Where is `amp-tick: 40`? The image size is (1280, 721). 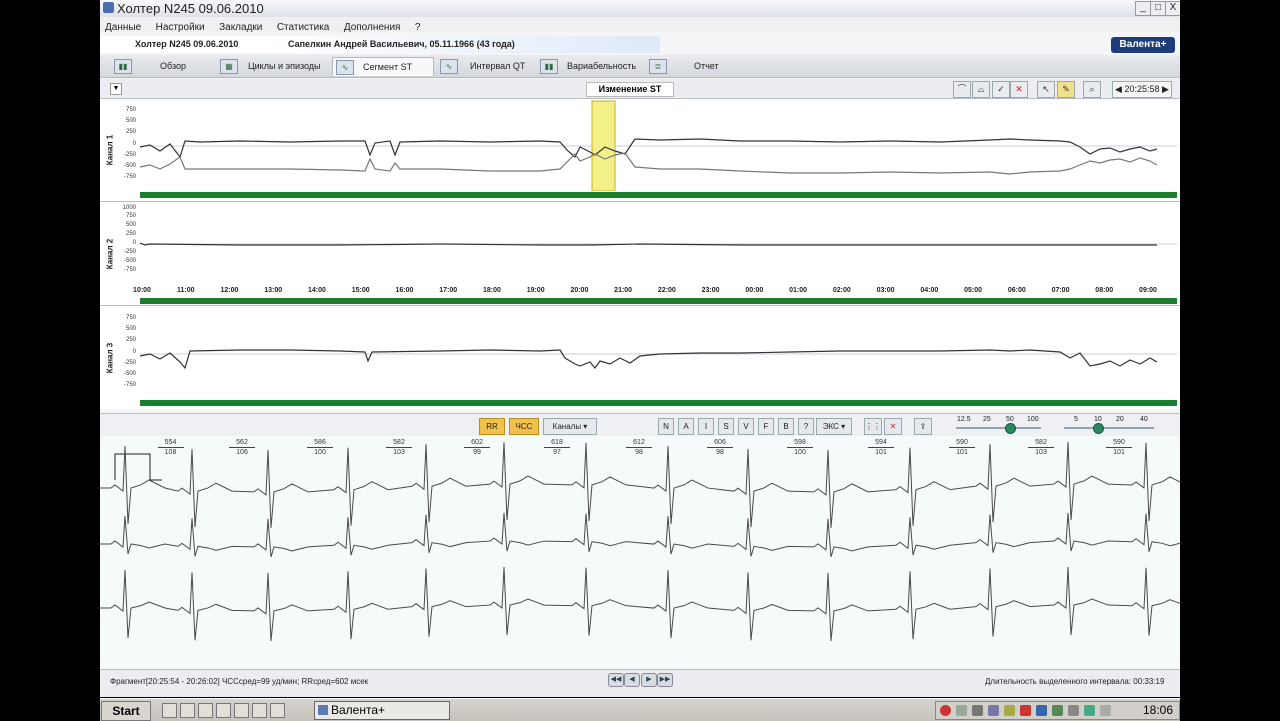 amp-tick: 40 is located at coordinates (1144, 419).